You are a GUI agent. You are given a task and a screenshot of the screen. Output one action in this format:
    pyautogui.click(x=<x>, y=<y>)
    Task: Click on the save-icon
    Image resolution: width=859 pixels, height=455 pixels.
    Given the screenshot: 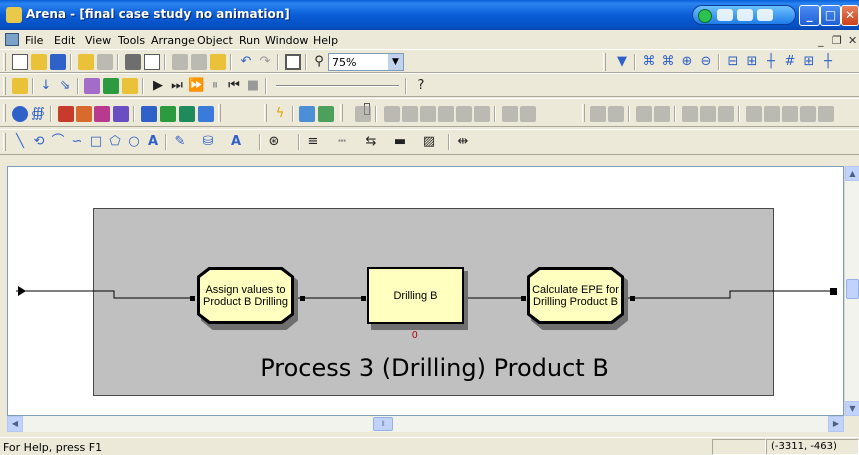 What is the action you would take?
    pyautogui.click(x=58, y=62)
    